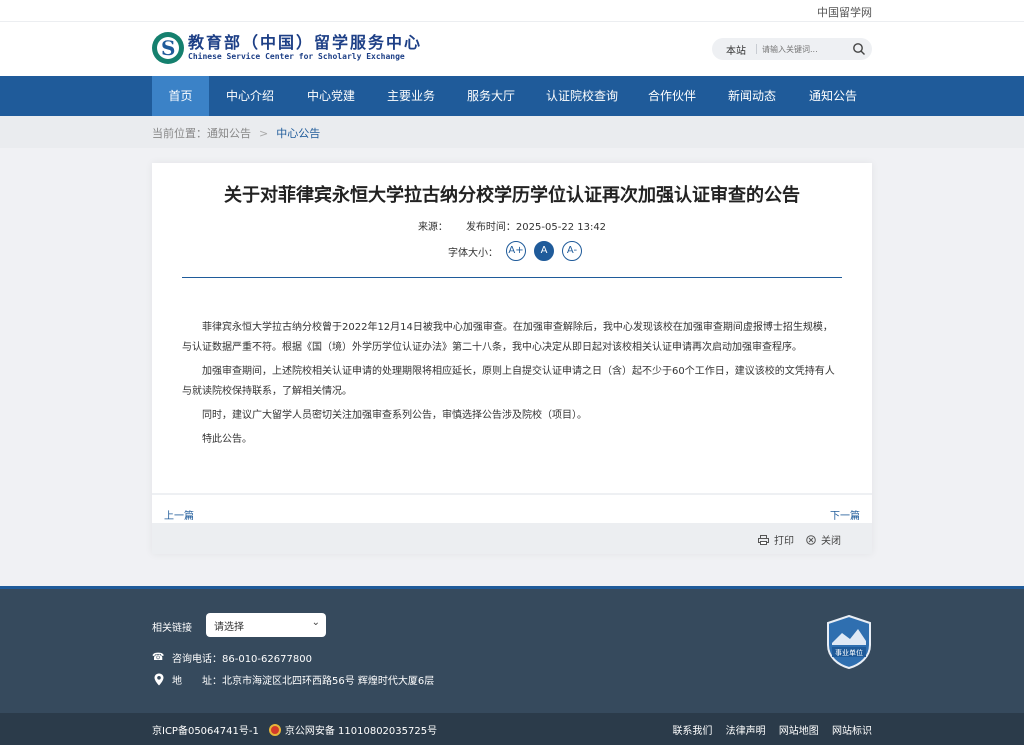  Describe the element at coordinates (572, 251) in the screenshot. I see `font-decrease-button: A-` at that location.